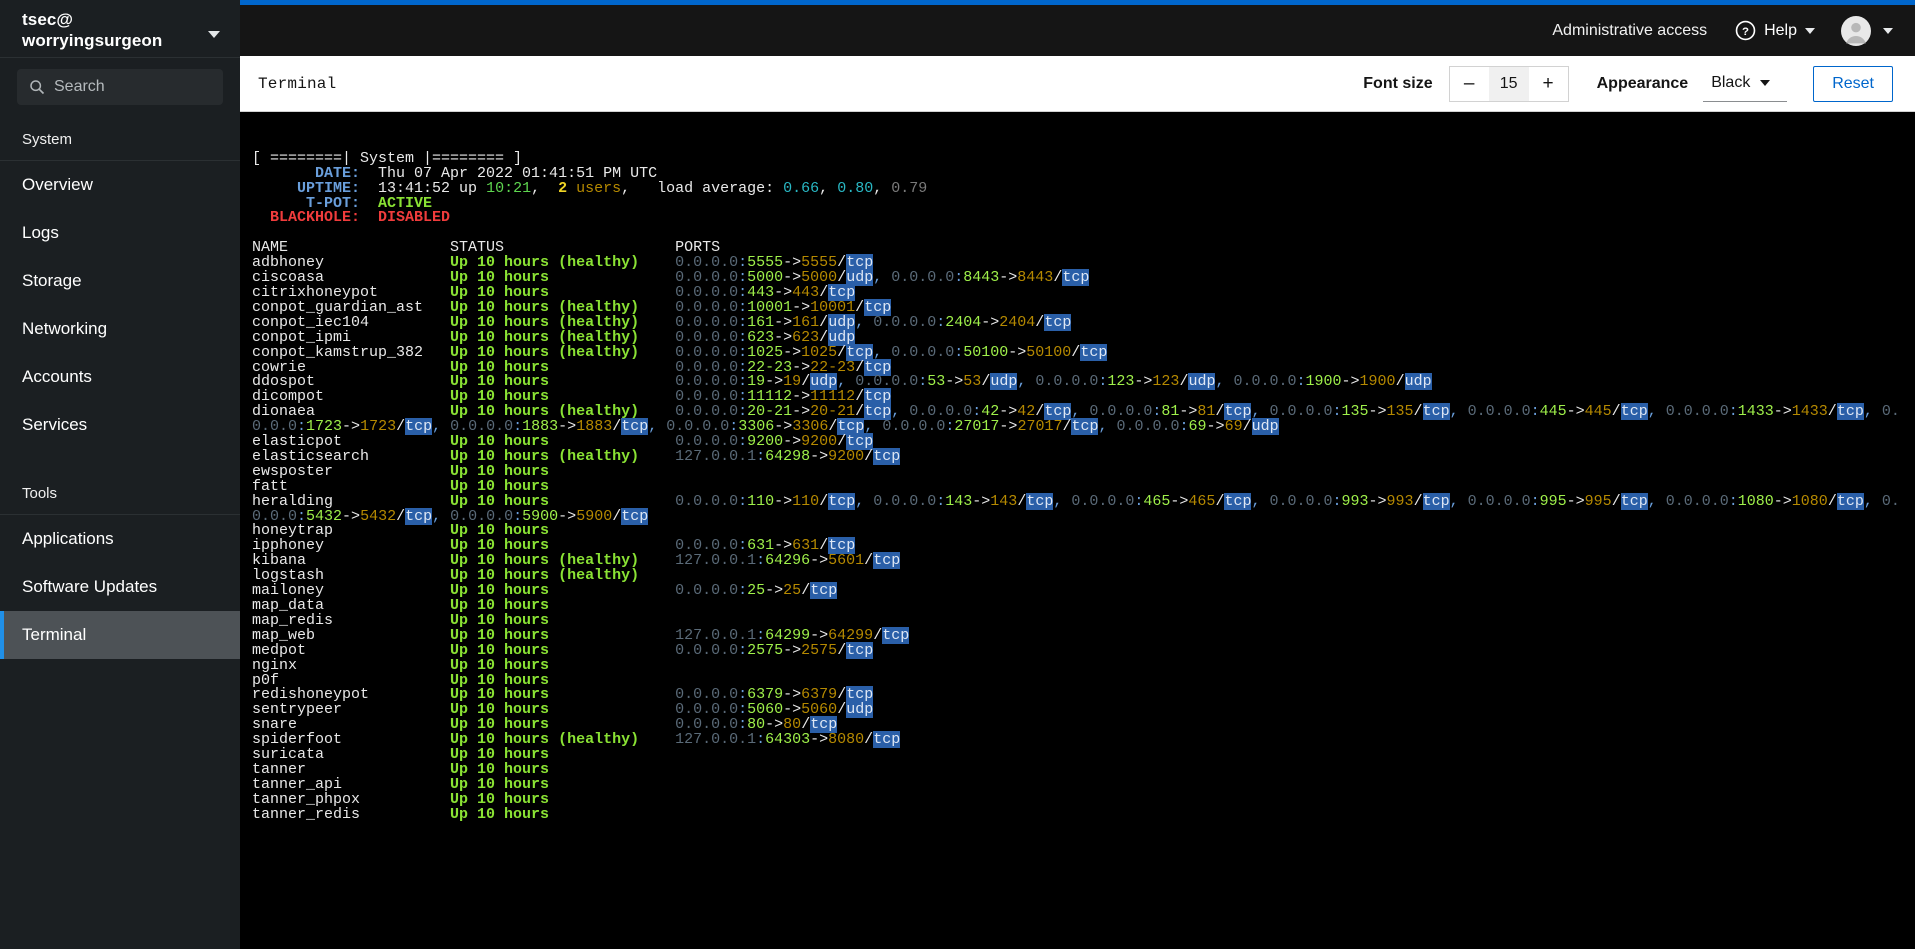 This screenshot has width=1915, height=949. Describe the element at coordinates (92, 30) in the screenshot. I see `host-label: tsec@ worryingsurgeon` at that location.